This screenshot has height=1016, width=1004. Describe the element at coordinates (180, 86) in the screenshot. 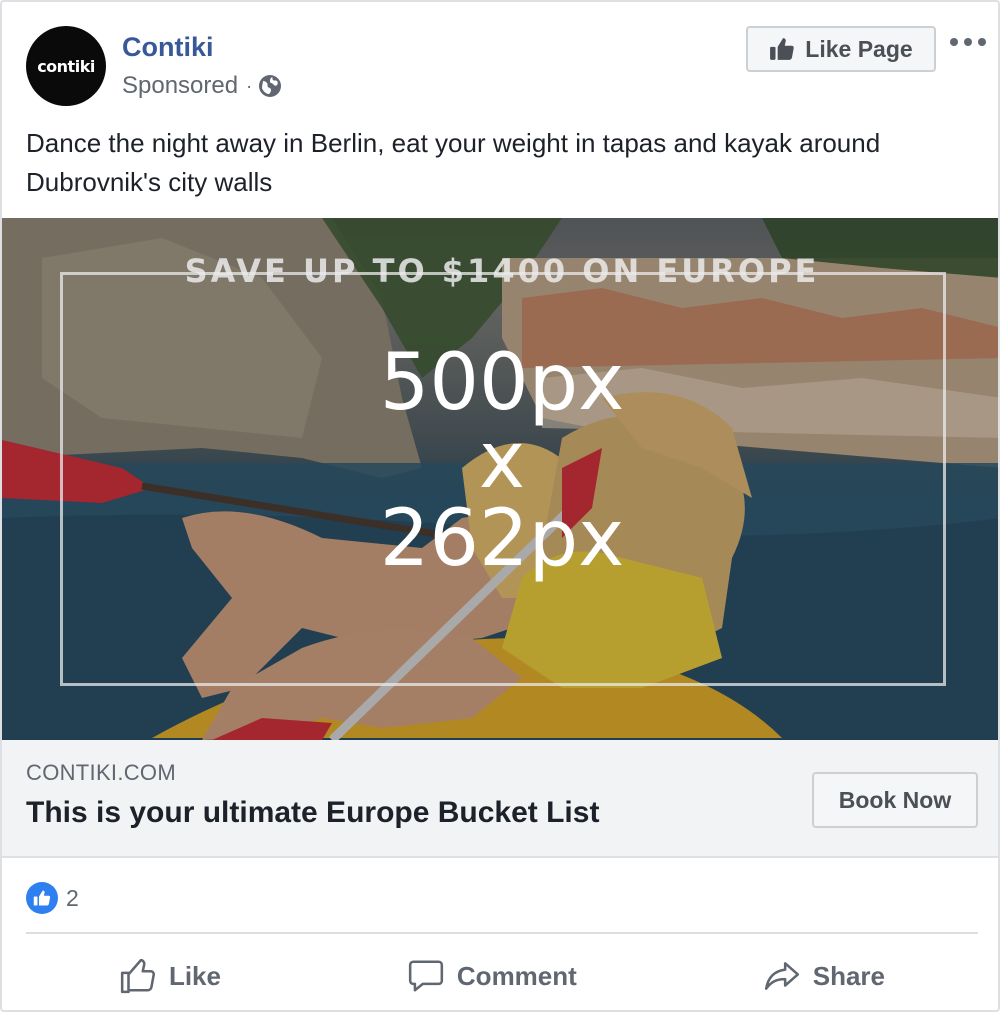

I see `sponsored-label: Sponsored` at that location.